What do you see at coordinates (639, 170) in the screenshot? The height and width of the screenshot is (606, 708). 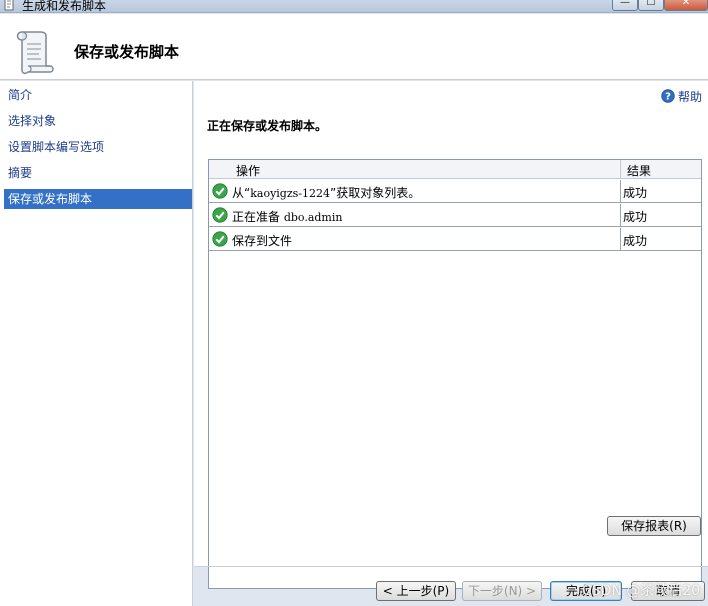 I see `column-header-result: 结果` at bounding box center [639, 170].